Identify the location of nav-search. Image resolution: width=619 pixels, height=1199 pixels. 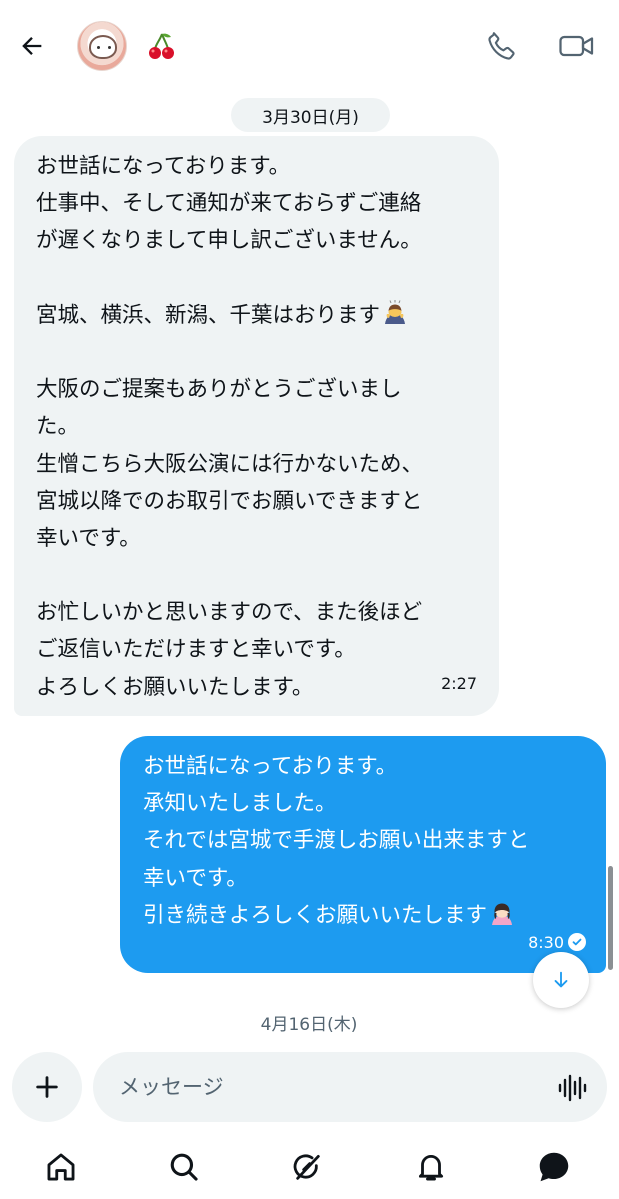
(184, 1167).